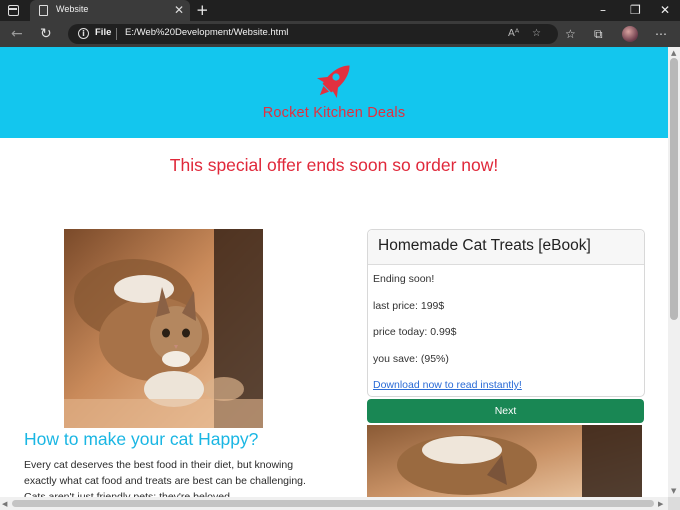 The image size is (680, 510). What do you see at coordinates (17, 34) in the screenshot?
I see `back-arrow-icon: ←` at bounding box center [17, 34].